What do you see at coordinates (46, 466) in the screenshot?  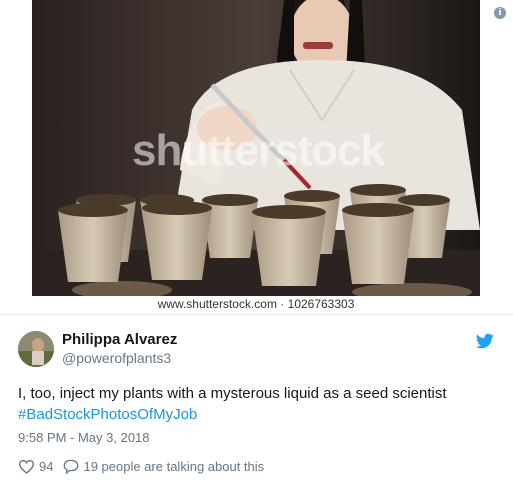 I see `like-count: 94` at bounding box center [46, 466].